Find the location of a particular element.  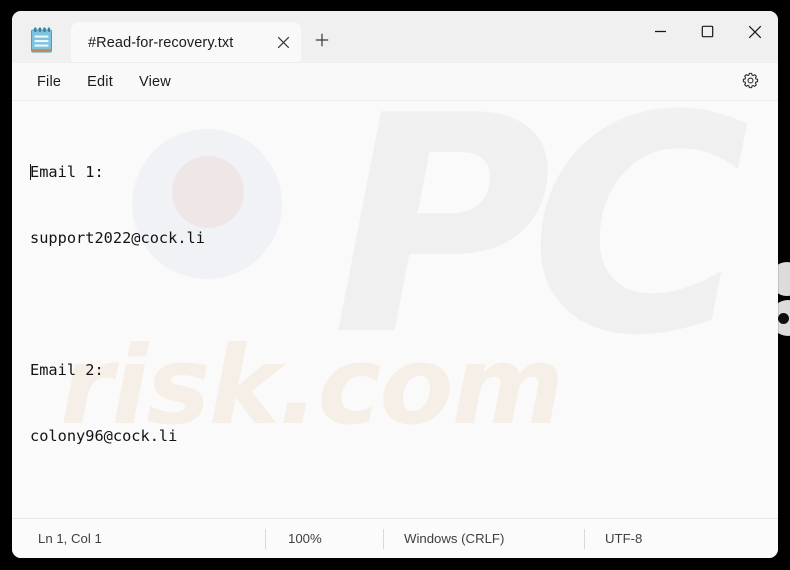

plus-icon is located at coordinates (322, 42).